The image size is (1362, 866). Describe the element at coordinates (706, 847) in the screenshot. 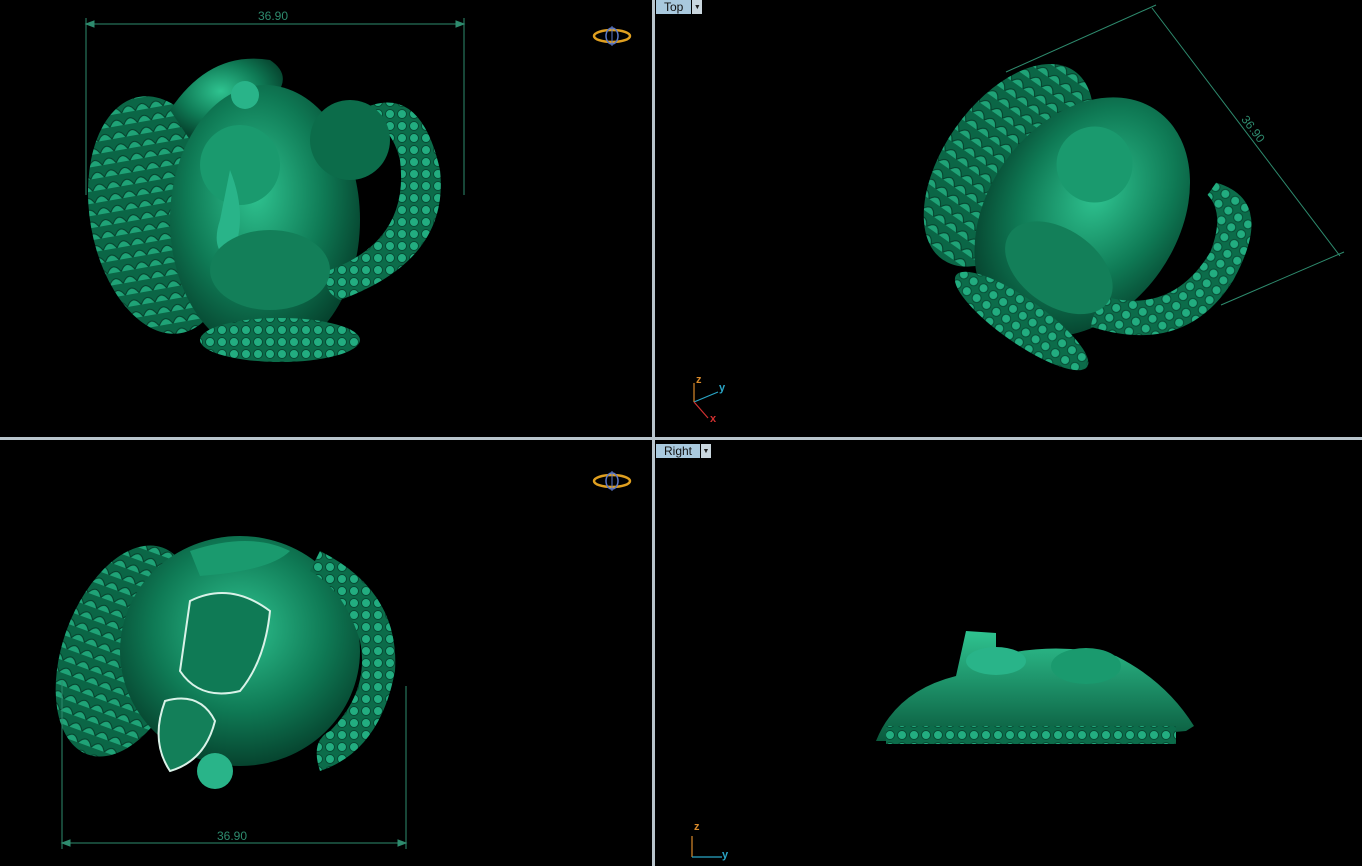

I see `axis-indicator` at that location.